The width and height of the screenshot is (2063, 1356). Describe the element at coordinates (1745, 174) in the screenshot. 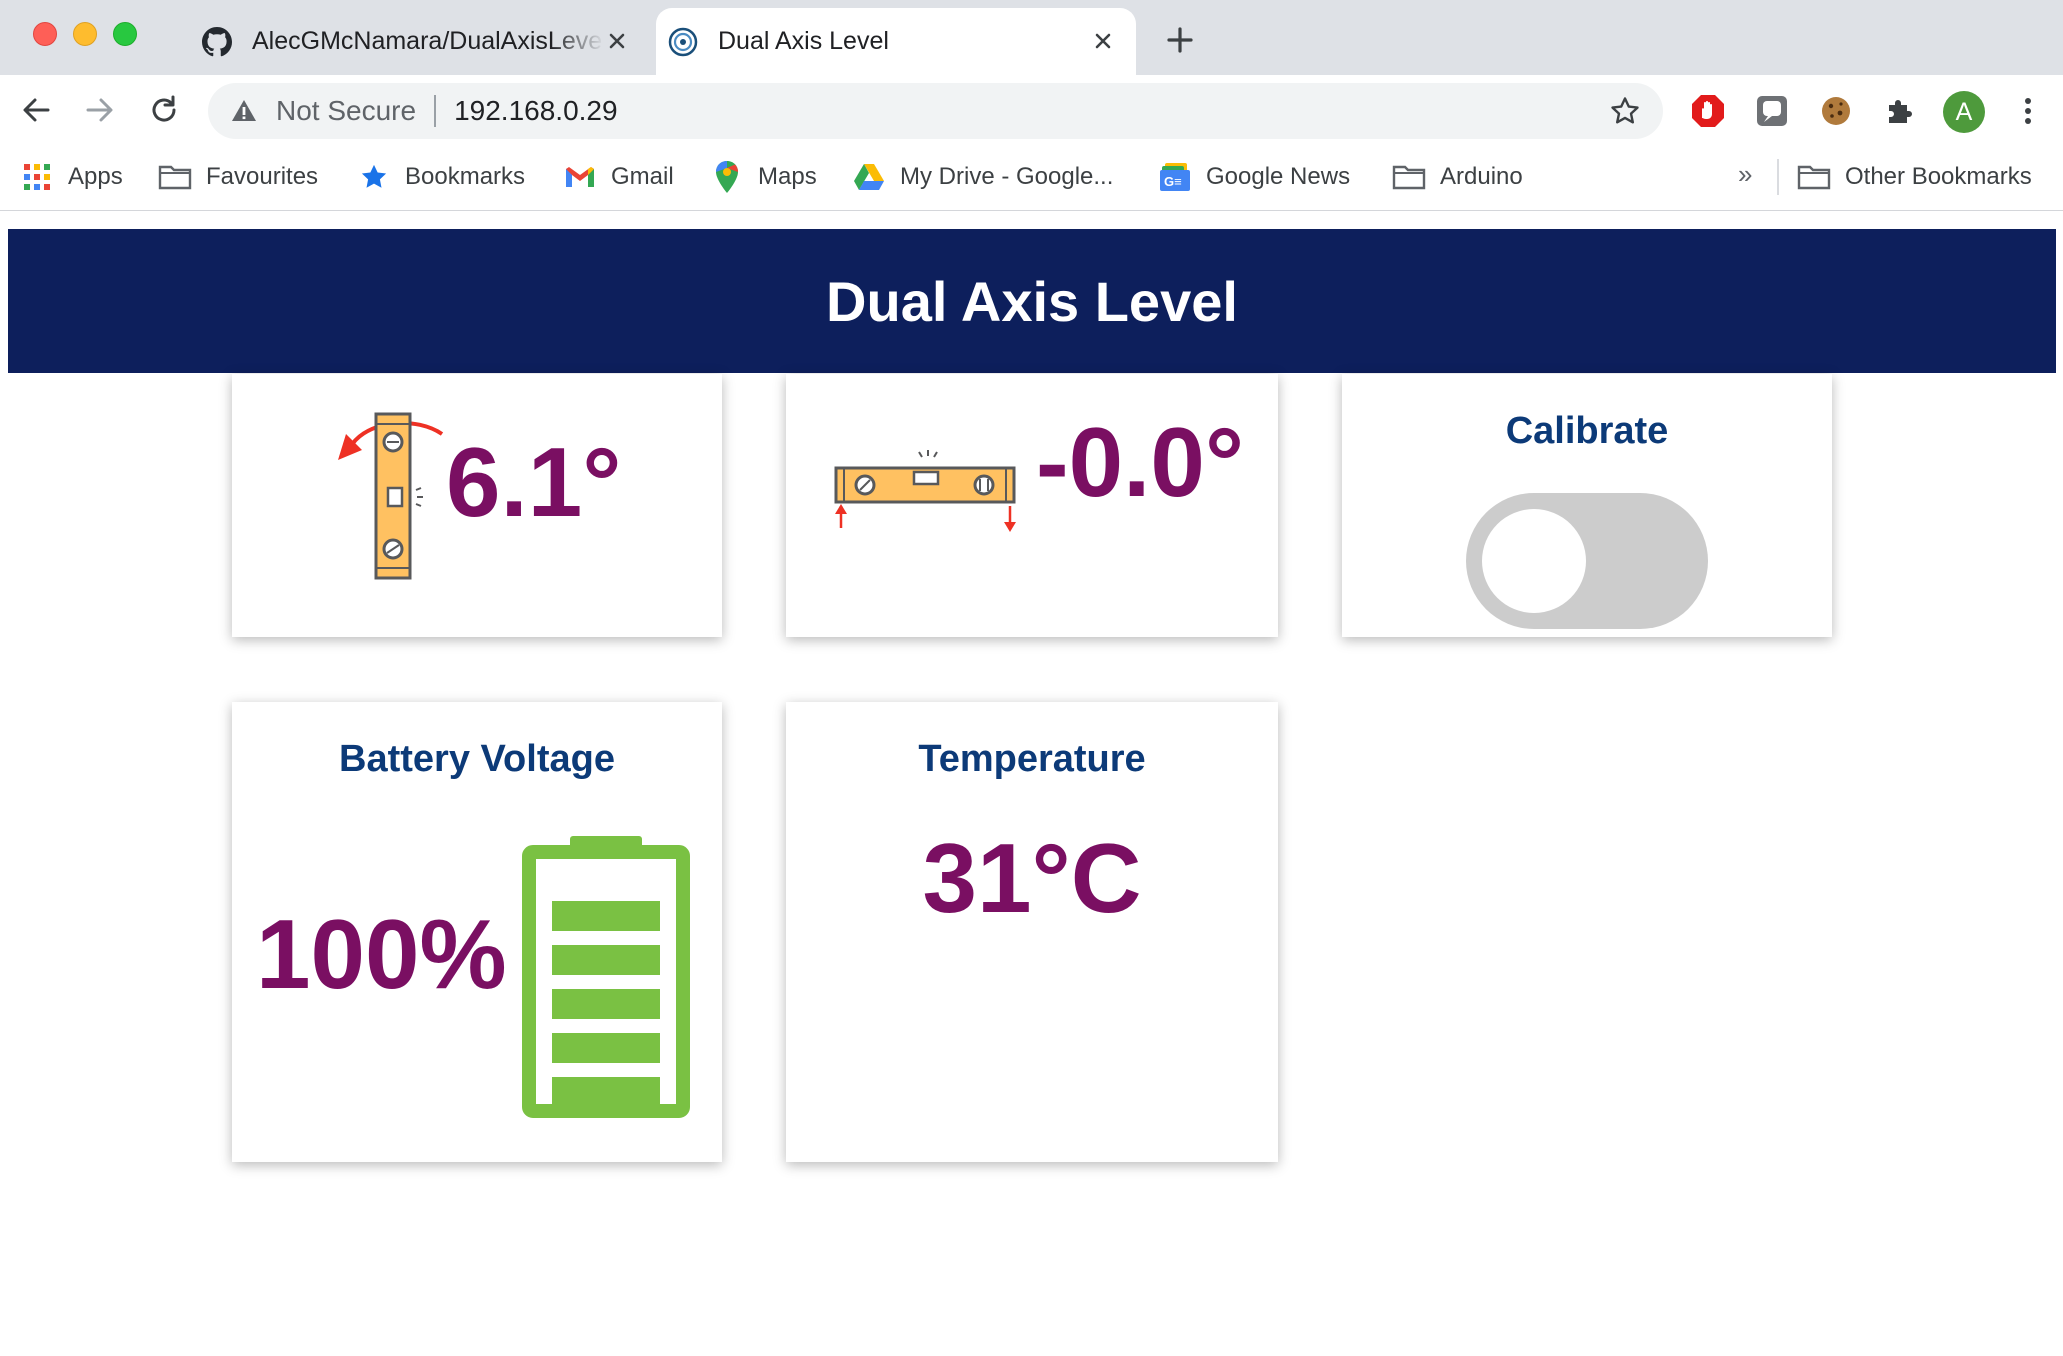

I see `bookmarks-overflow-button: »` at that location.